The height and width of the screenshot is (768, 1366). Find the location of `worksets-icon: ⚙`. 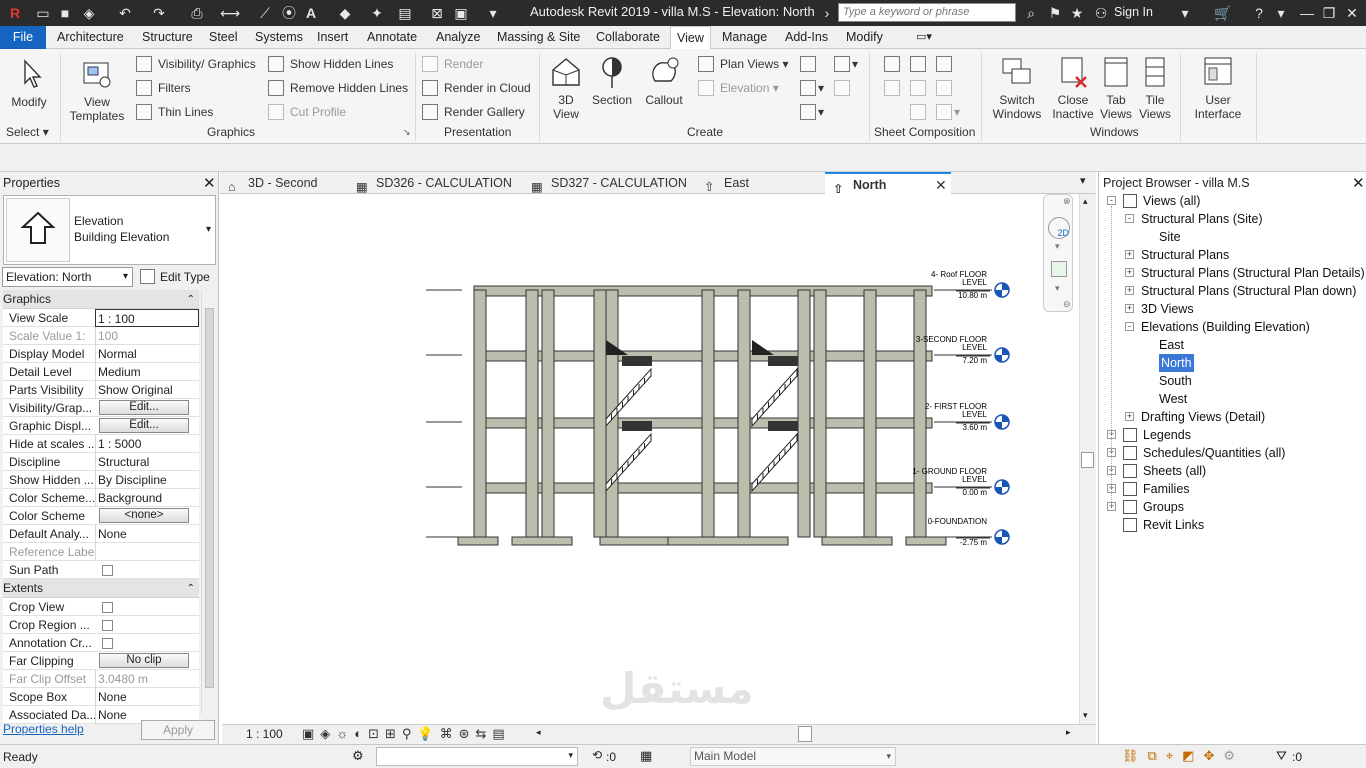

worksets-icon: ⚙ is located at coordinates (358, 756).